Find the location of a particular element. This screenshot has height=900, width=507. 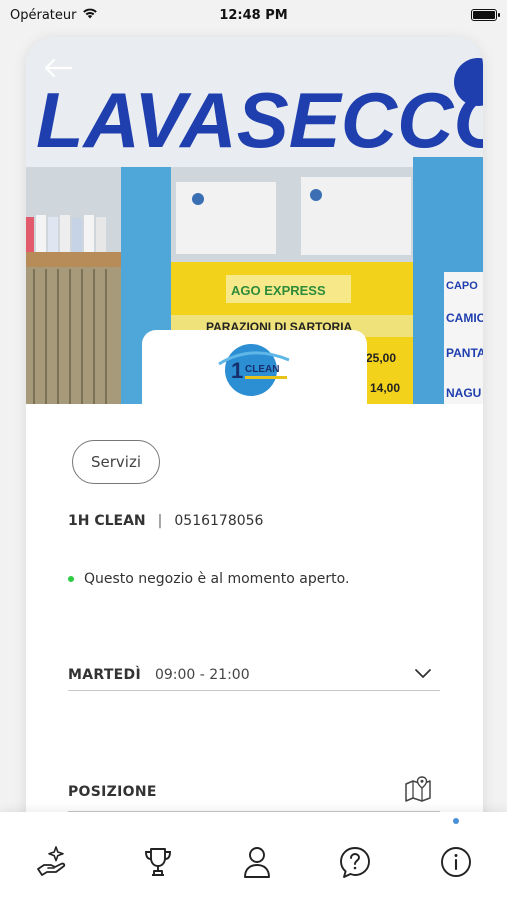

photo-banner: AGO EXPRESS is located at coordinates (278, 290).